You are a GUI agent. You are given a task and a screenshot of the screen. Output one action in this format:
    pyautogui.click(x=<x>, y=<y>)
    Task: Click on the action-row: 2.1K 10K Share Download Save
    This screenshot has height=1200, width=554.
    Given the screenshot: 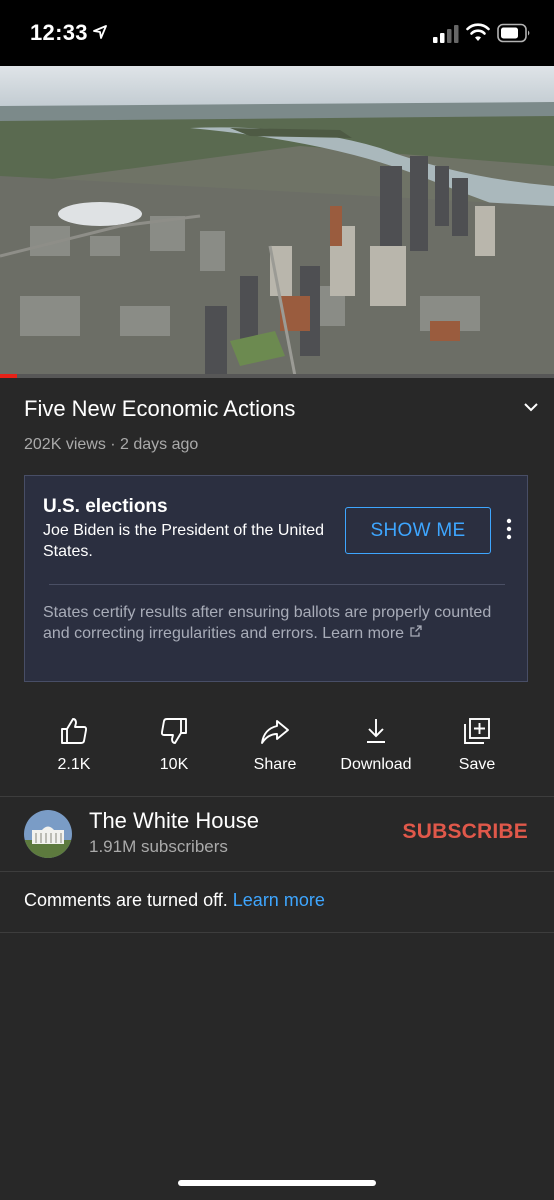 What is the action you would take?
    pyautogui.click(x=277, y=746)
    